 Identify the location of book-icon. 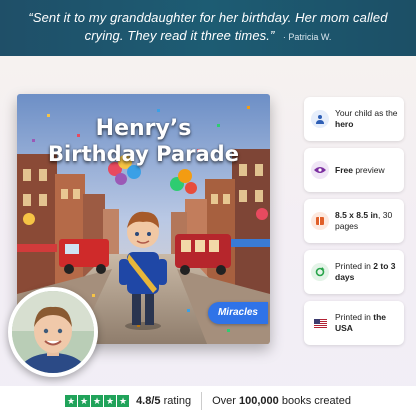
(320, 221).